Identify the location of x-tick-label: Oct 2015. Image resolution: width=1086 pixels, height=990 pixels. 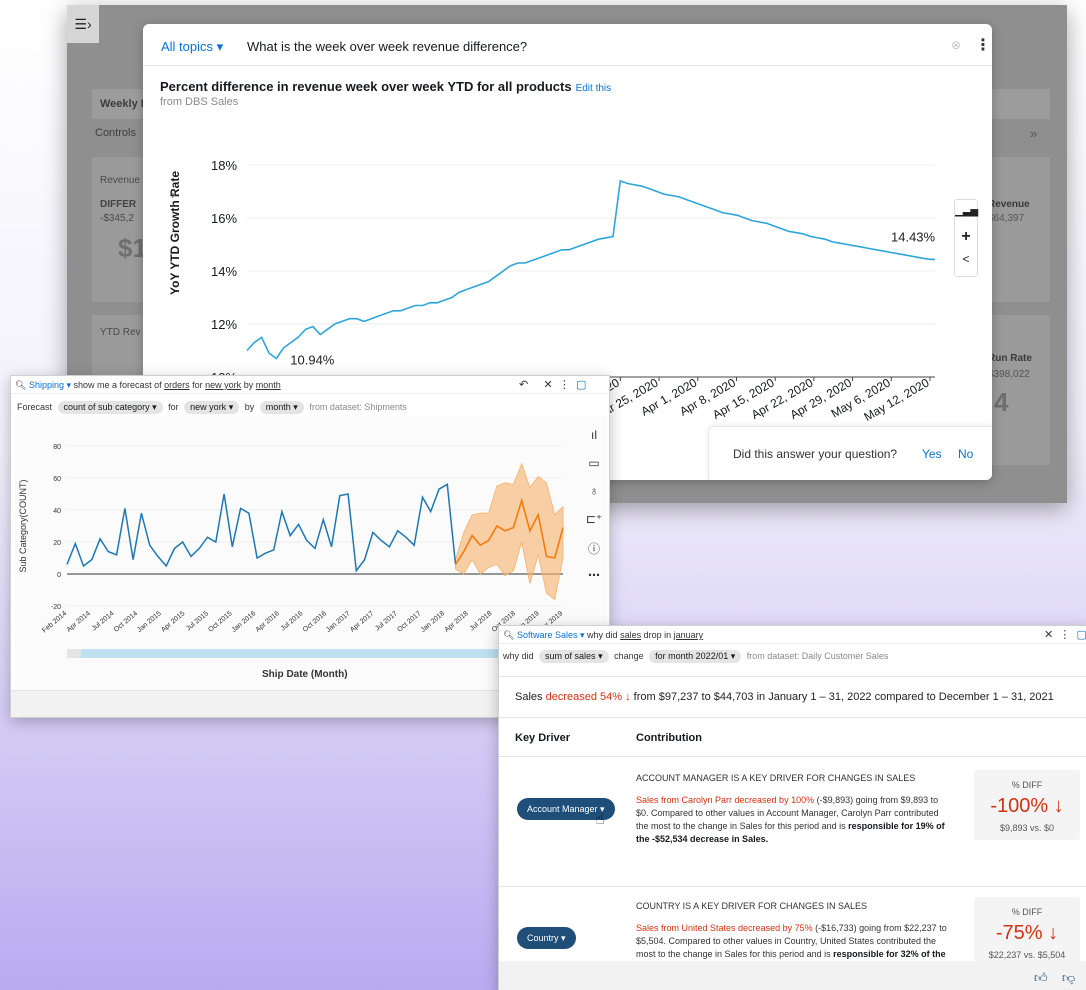
(220, 622).